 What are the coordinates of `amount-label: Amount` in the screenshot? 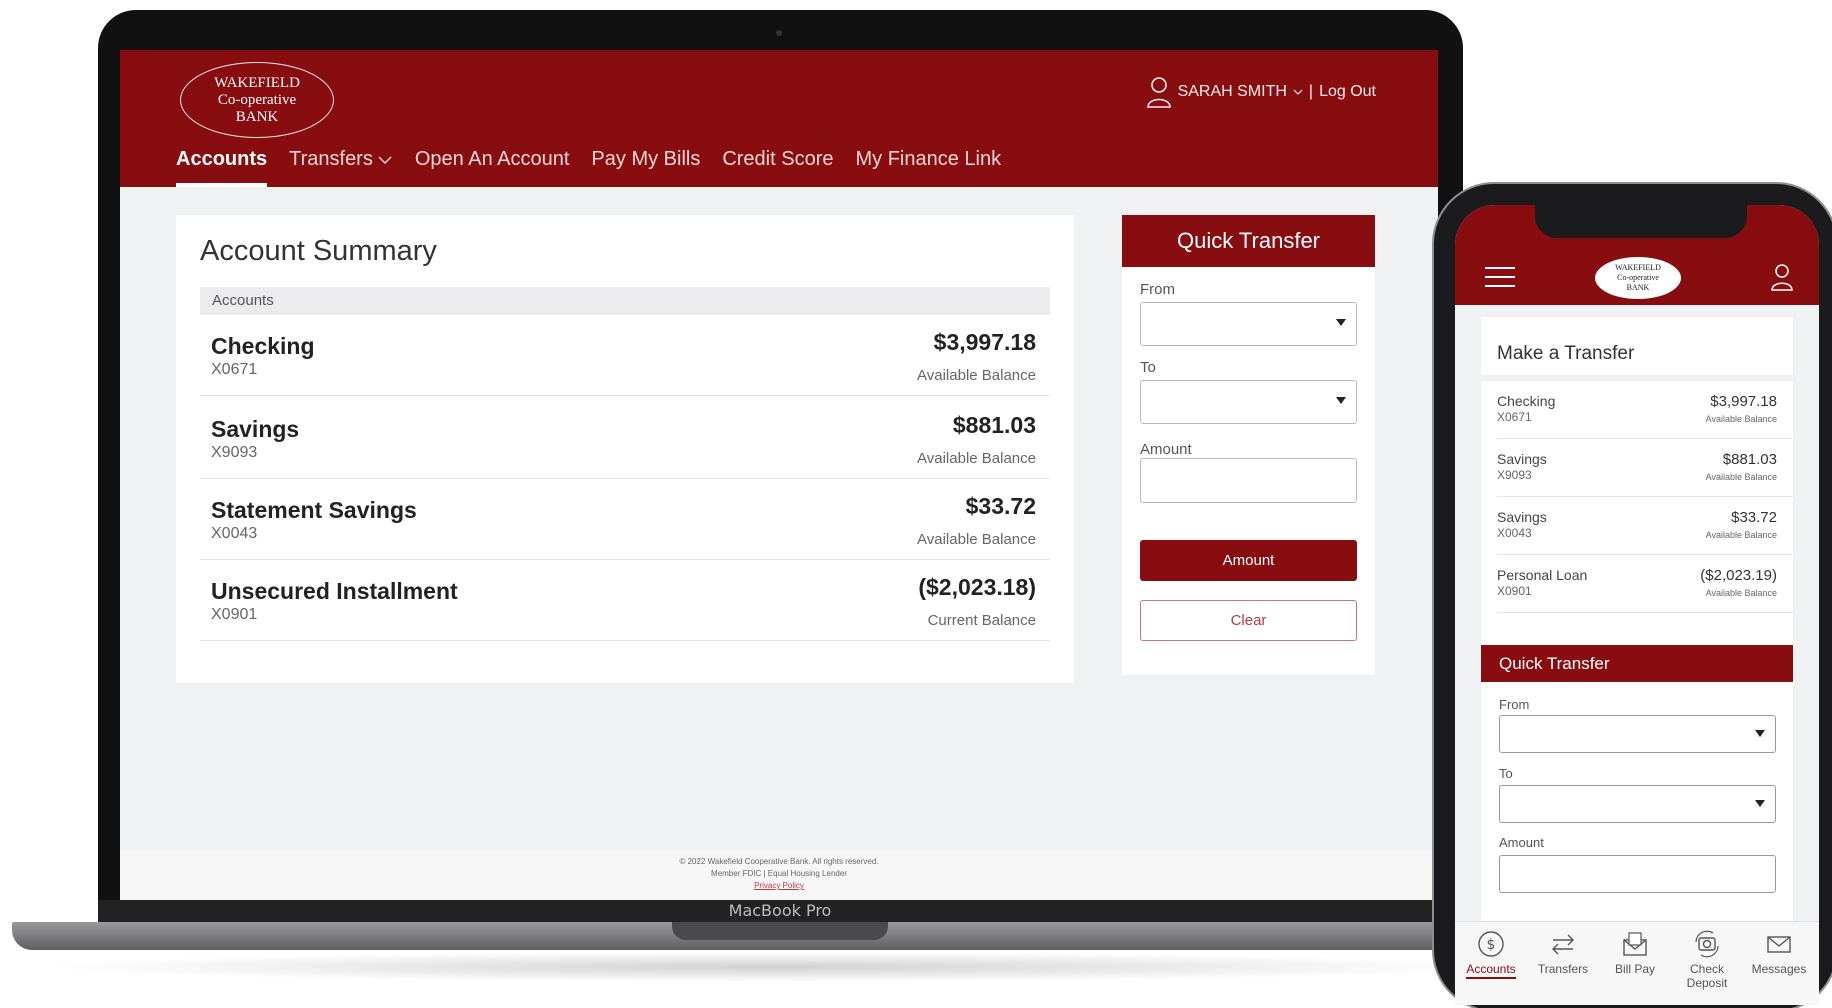 It's located at (1166, 449).